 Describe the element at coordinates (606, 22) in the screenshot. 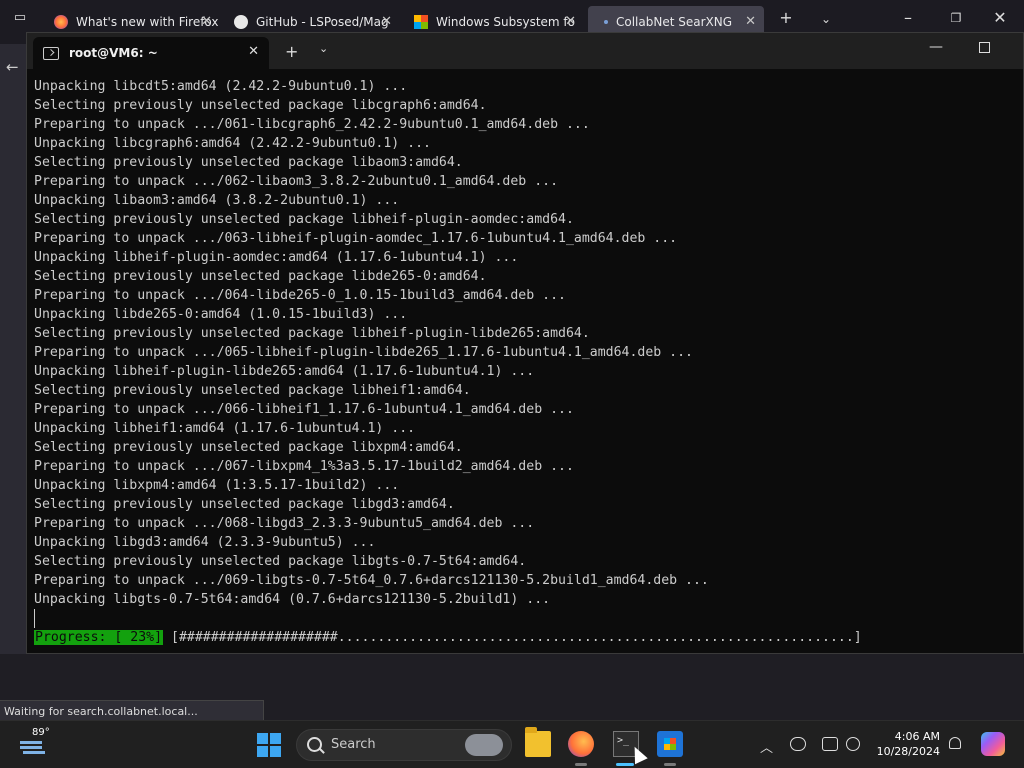

I see `loading-icon` at that location.